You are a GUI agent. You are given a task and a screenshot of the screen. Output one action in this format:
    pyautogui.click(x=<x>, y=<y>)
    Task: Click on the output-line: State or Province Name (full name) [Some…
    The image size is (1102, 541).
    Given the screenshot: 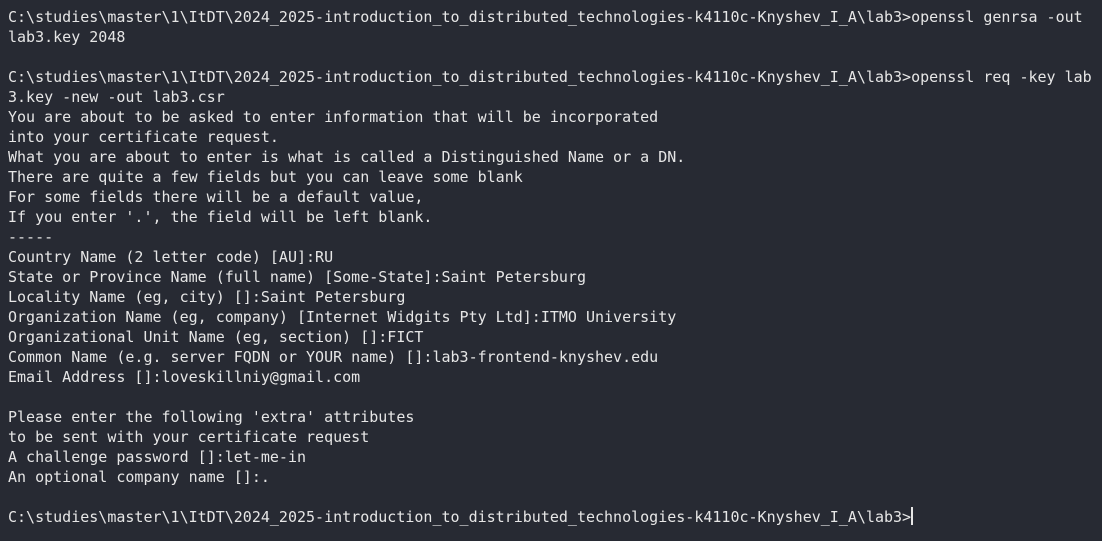 What is the action you would take?
    pyautogui.click(x=297, y=277)
    